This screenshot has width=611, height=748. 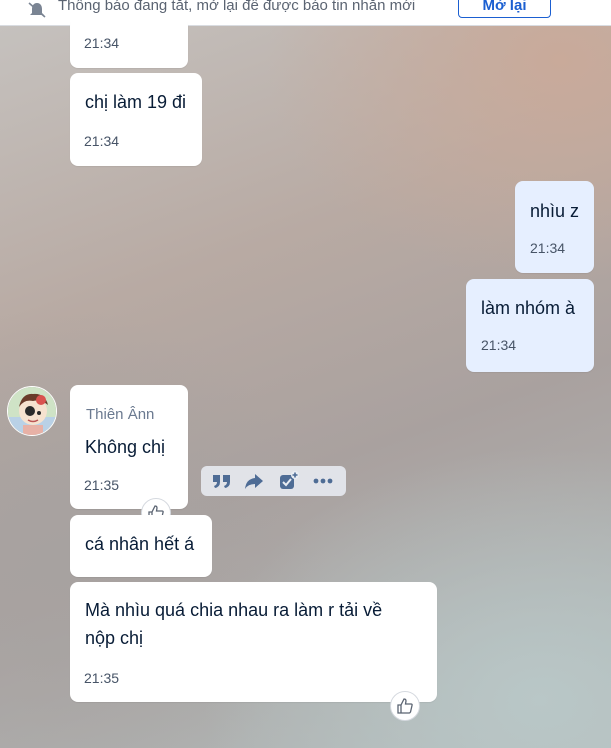 What do you see at coordinates (323, 481) in the screenshot?
I see `more-icon` at bounding box center [323, 481].